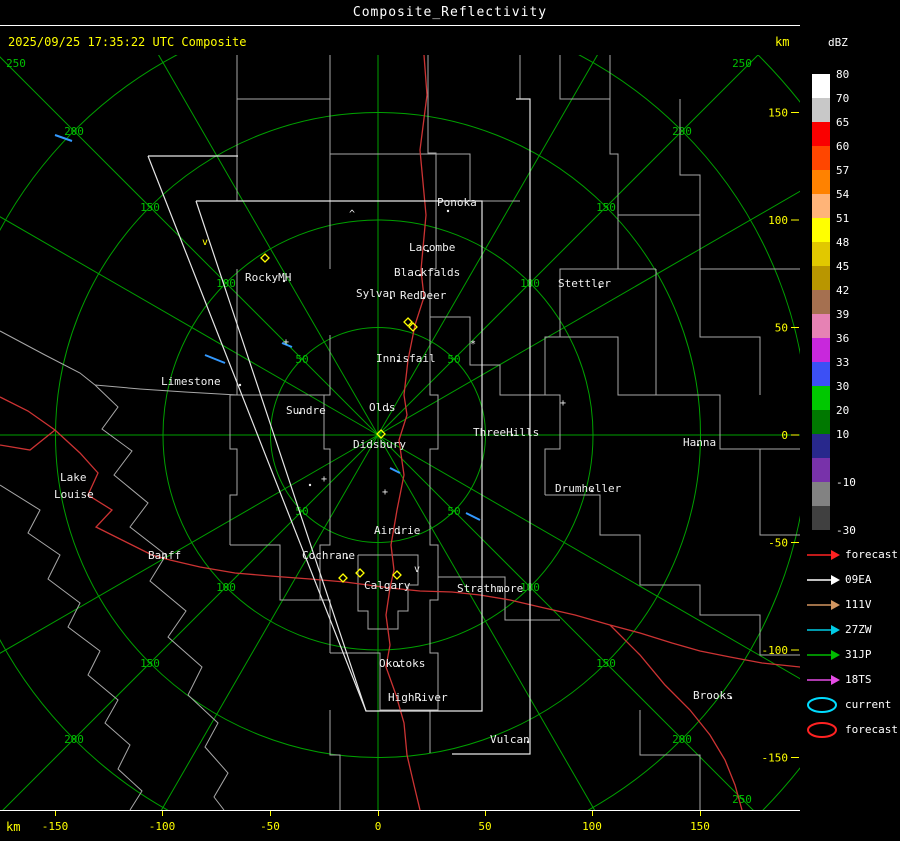 The width and height of the screenshot is (900, 841). I want to click on forecast-ellipse-icon, so click(822, 729).